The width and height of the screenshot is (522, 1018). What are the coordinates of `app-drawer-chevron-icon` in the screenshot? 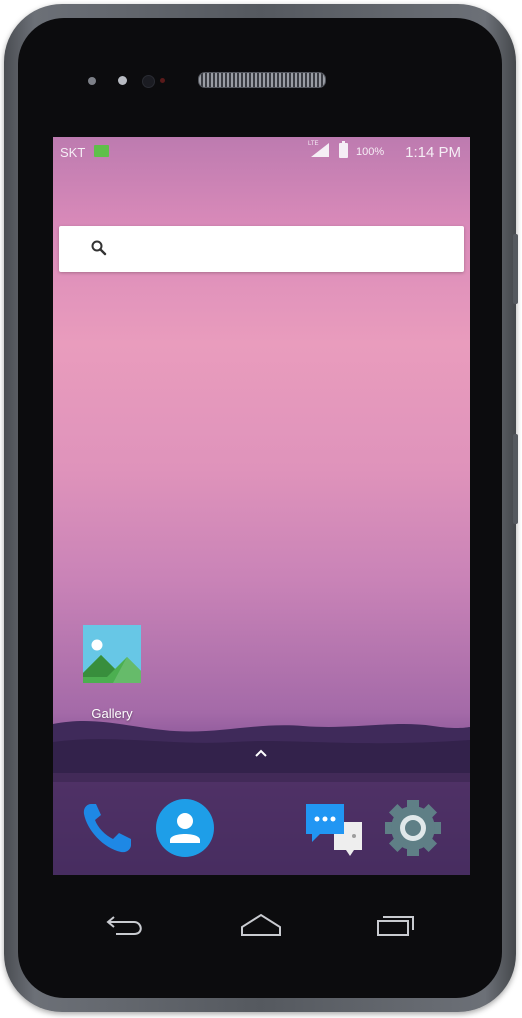 It's located at (261, 753).